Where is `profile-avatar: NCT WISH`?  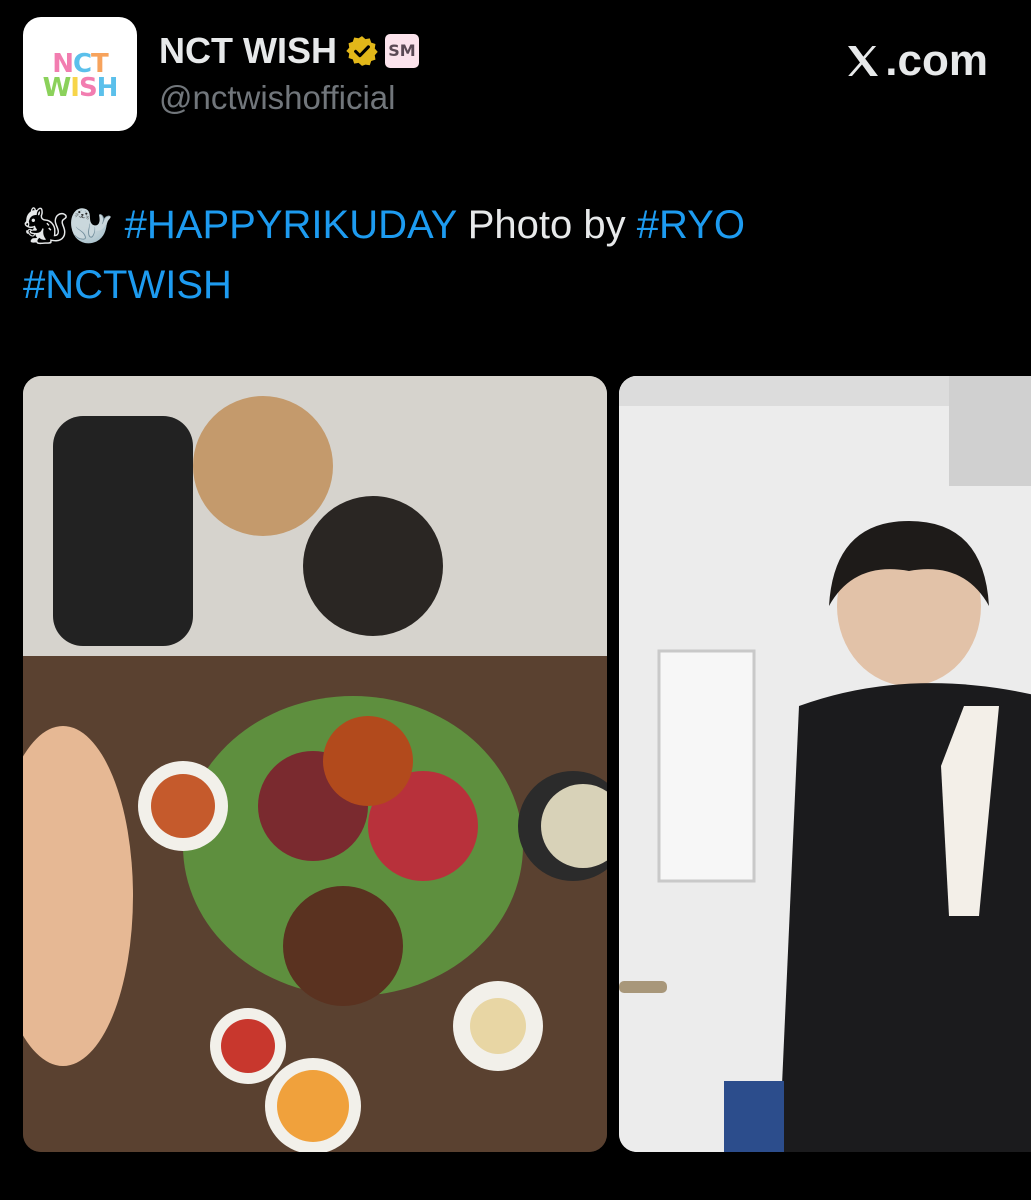
profile-avatar: NCT WISH is located at coordinates (80, 74).